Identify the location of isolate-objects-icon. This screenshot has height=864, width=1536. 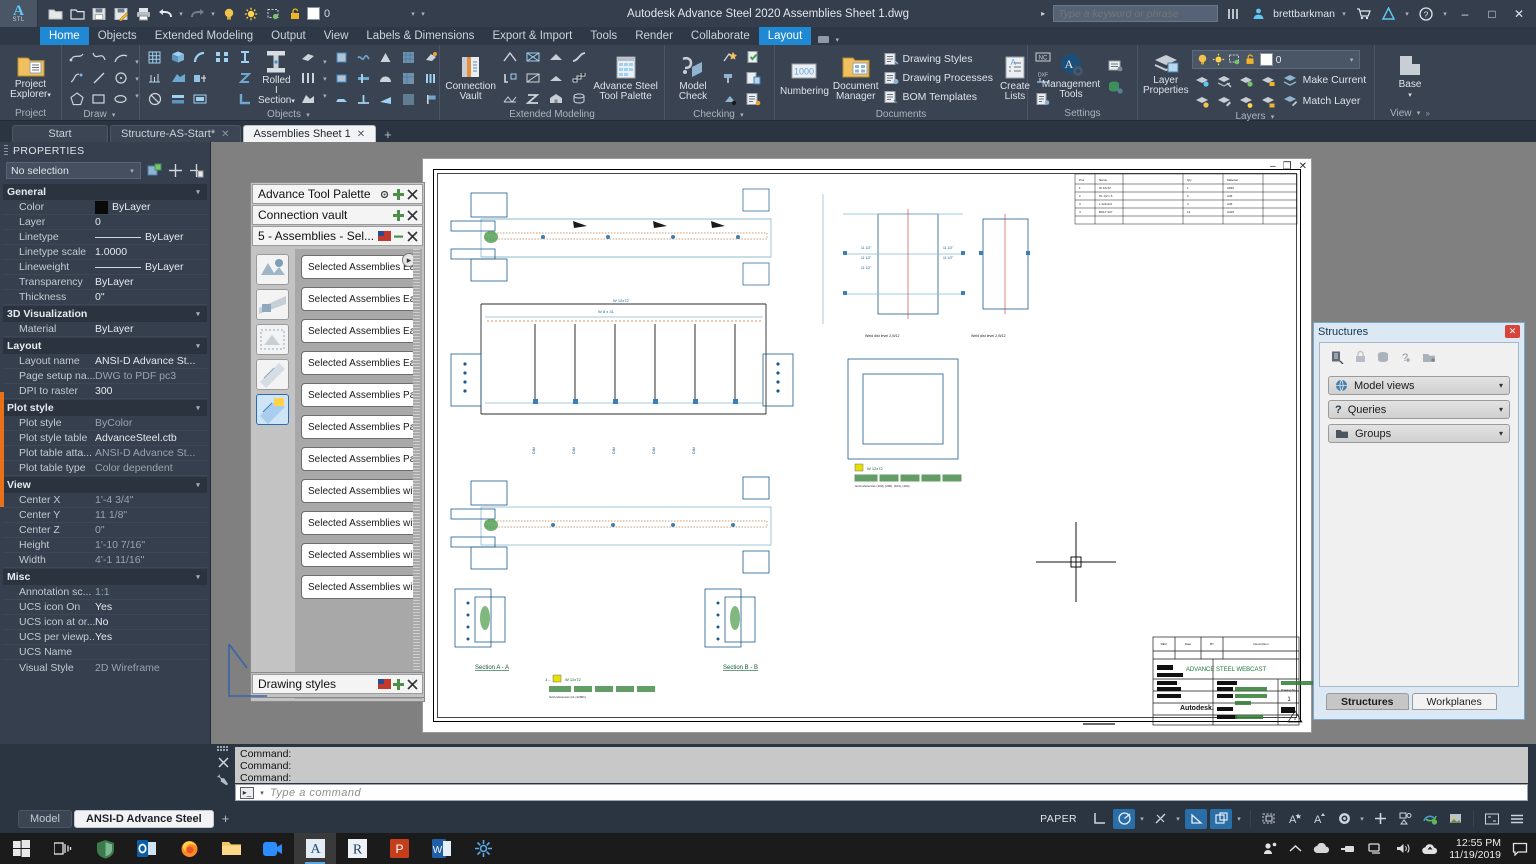
(1405, 819).